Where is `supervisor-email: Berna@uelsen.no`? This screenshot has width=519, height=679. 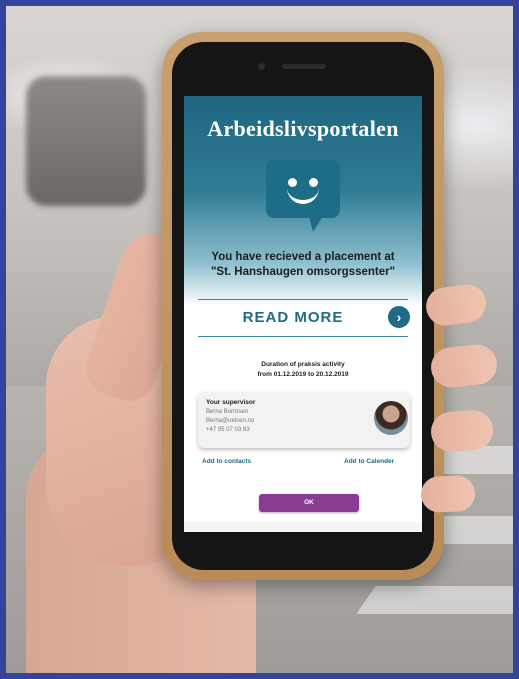
supervisor-email: Berna@uelsen.no is located at coordinates (230, 421).